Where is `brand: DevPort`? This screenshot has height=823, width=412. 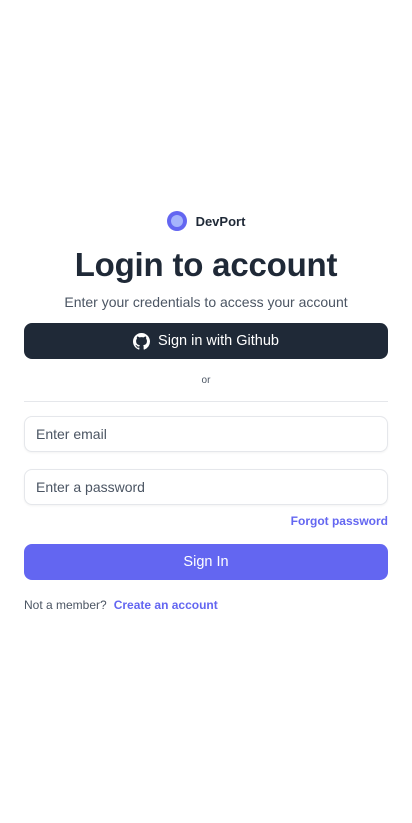 brand: DevPort is located at coordinates (206, 221).